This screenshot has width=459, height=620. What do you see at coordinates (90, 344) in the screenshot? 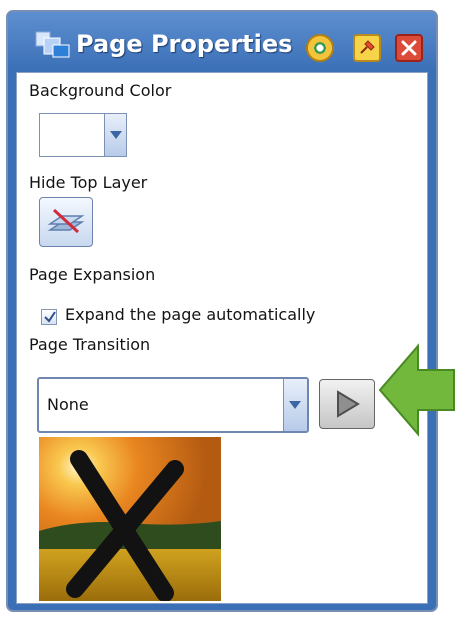
I see `page-transition-label: Page Transition` at bounding box center [90, 344].